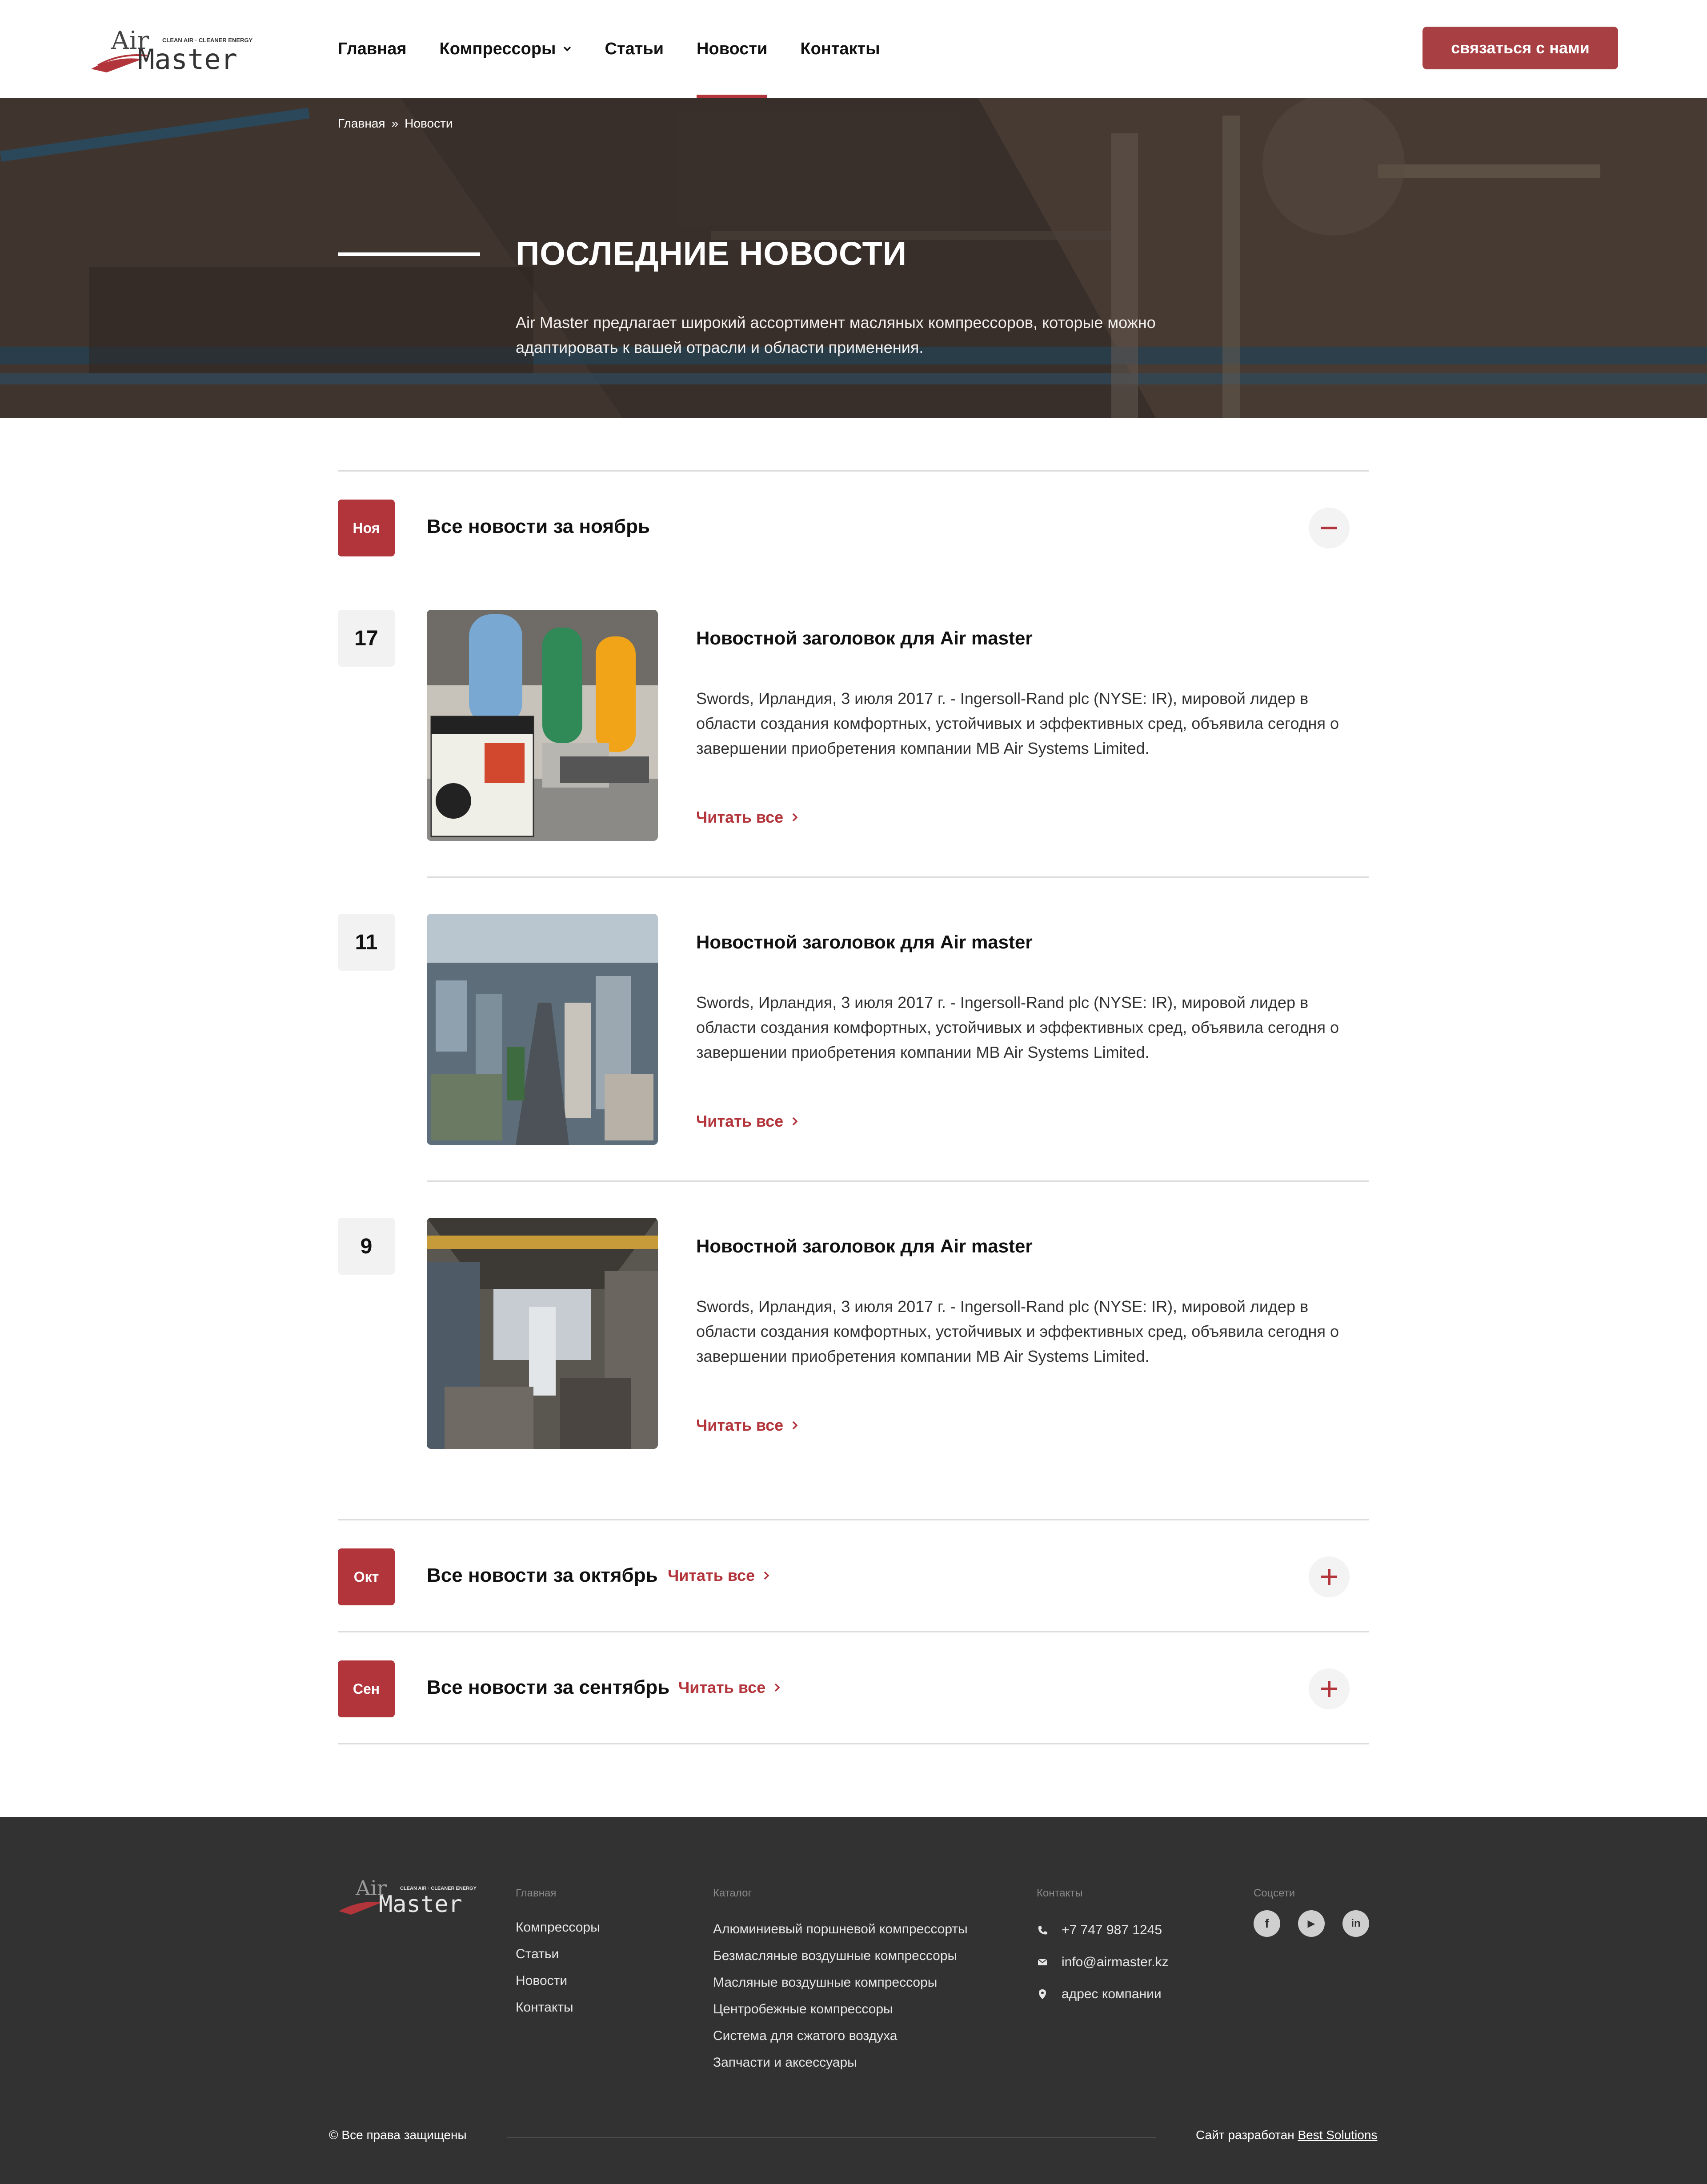  What do you see at coordinates (538, 527) in the screenshot?
I see `month-title: Все новости за ноябрь` at bounding box center [538, 527].